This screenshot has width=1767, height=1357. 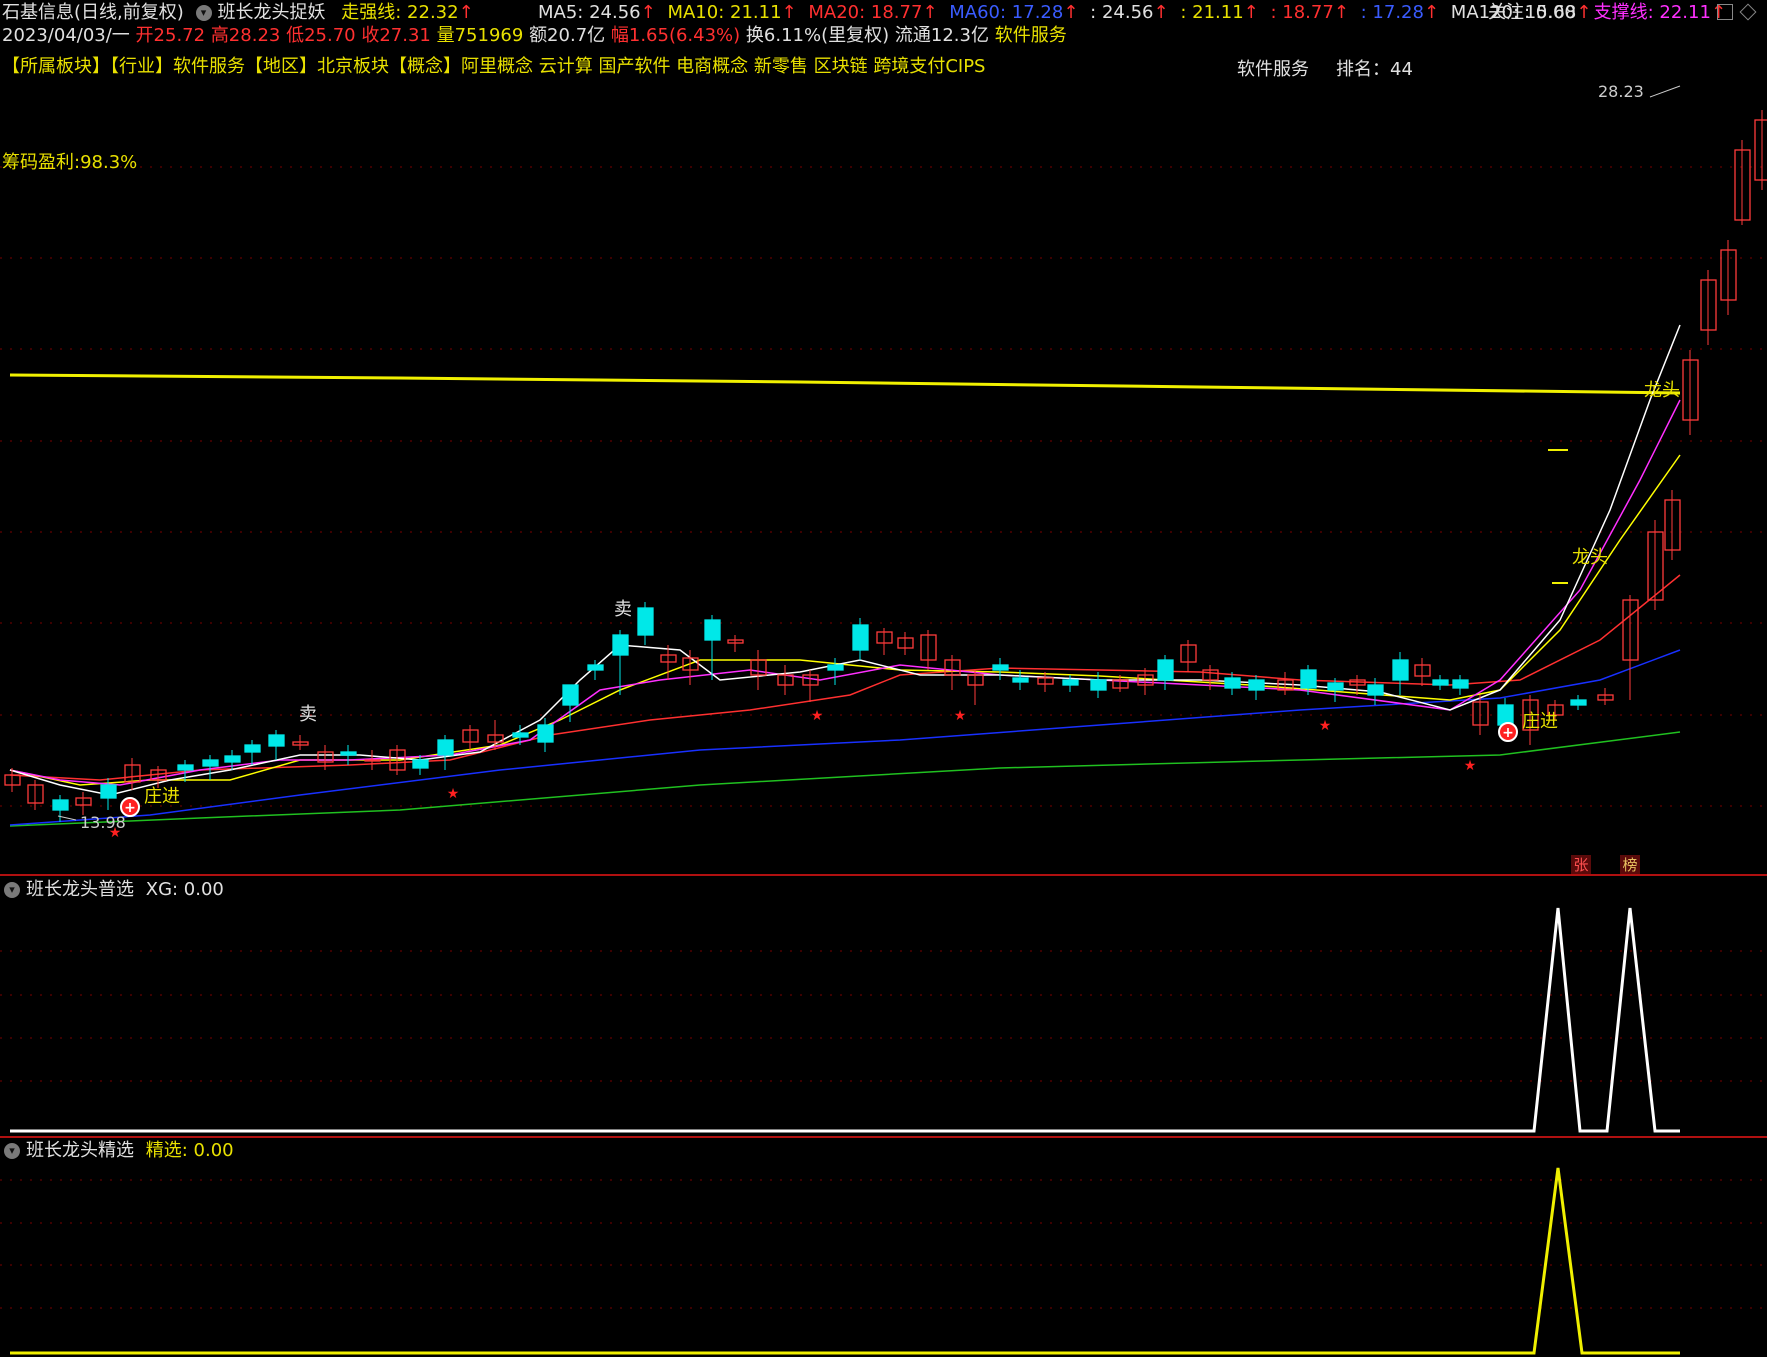 What do you see at coordinates (1122, 12) in the screenshot?
I see `ma5b-value: : 24.56` at bounding box center [1122, 12].